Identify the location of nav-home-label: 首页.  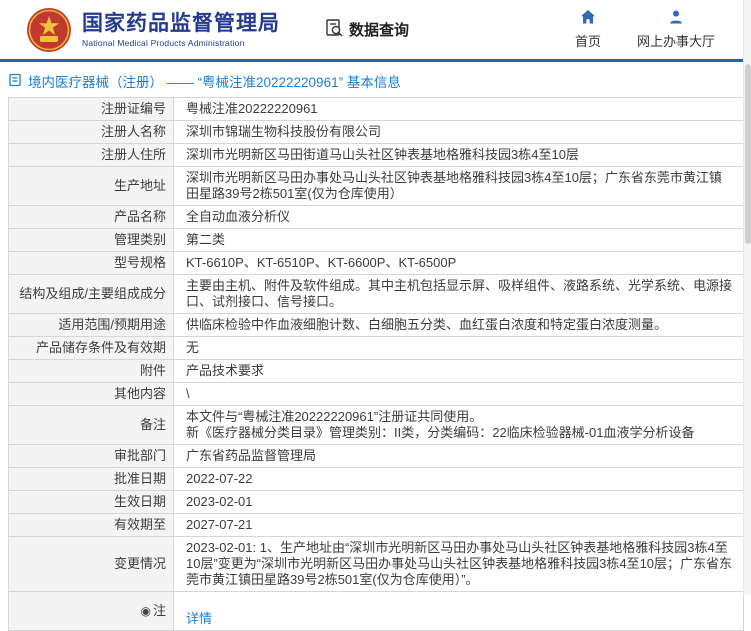
(587, 41).